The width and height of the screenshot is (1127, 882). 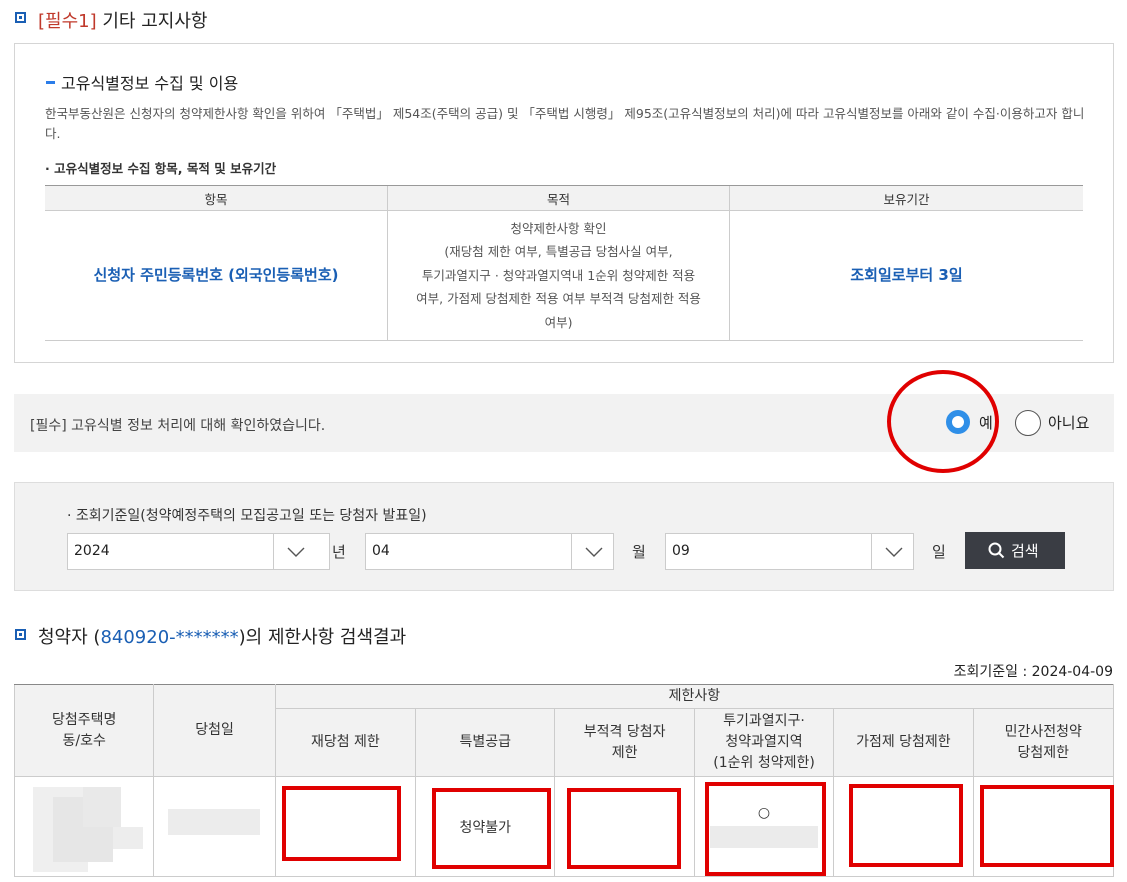 I want to click on annotation-circle, so click(x=943, y=421).